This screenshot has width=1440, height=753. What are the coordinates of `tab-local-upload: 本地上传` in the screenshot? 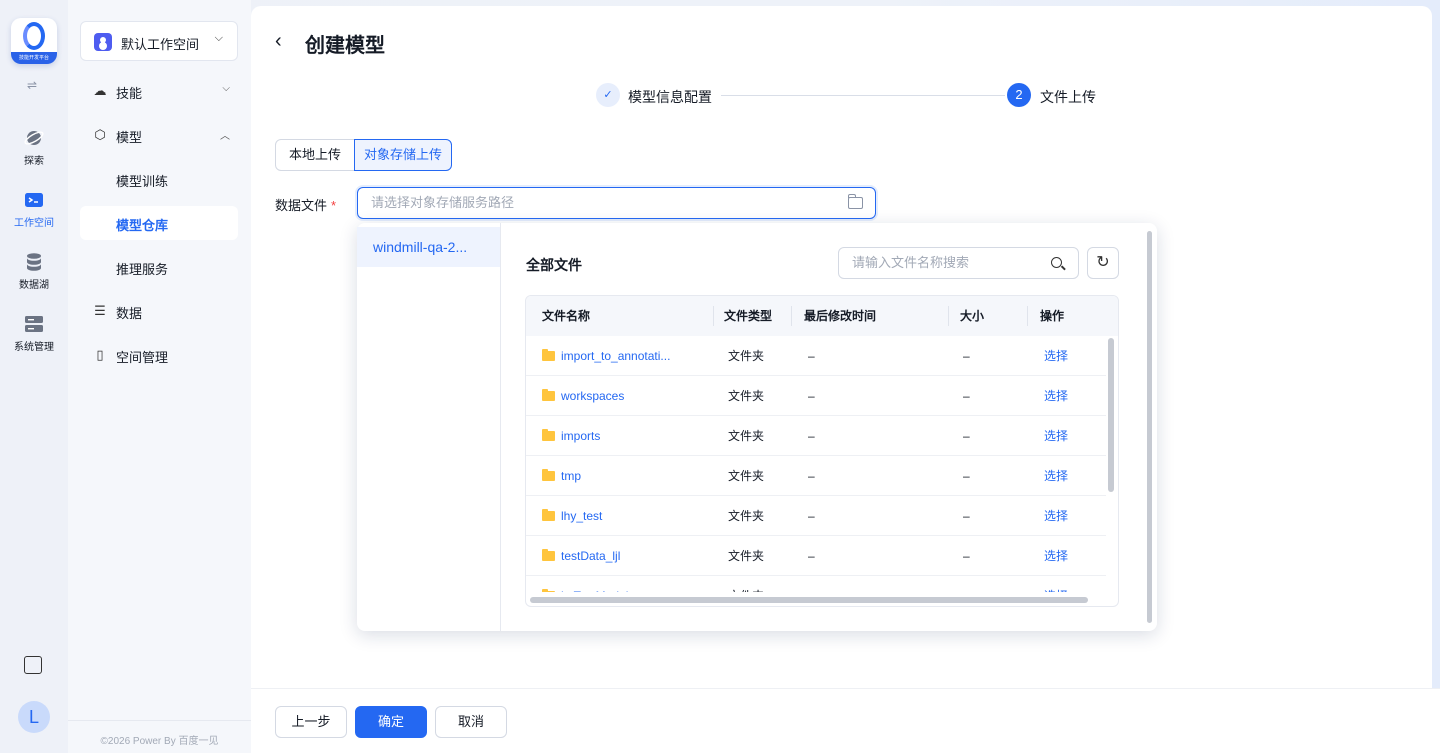 It's located at (315, 155).